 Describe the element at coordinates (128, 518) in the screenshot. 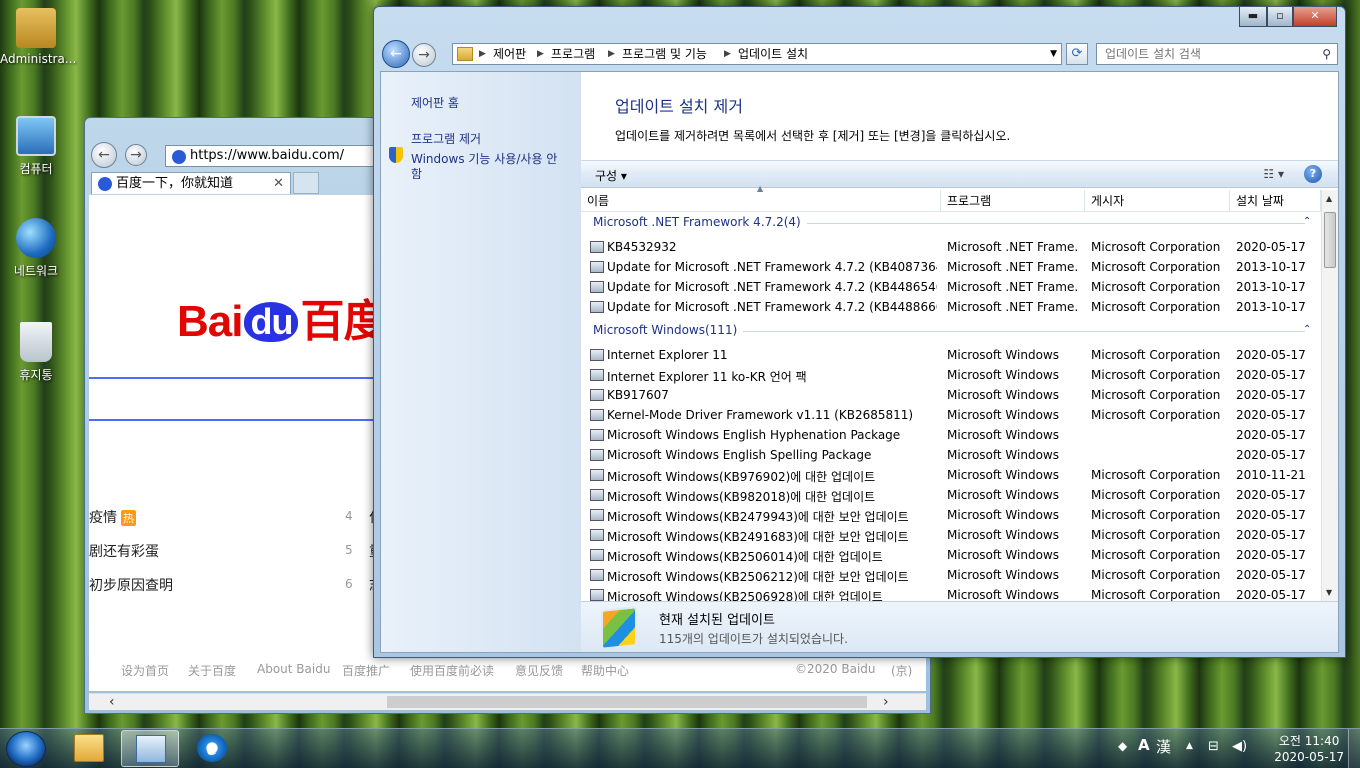

I see `hot-tag-badge: 热` at that location.